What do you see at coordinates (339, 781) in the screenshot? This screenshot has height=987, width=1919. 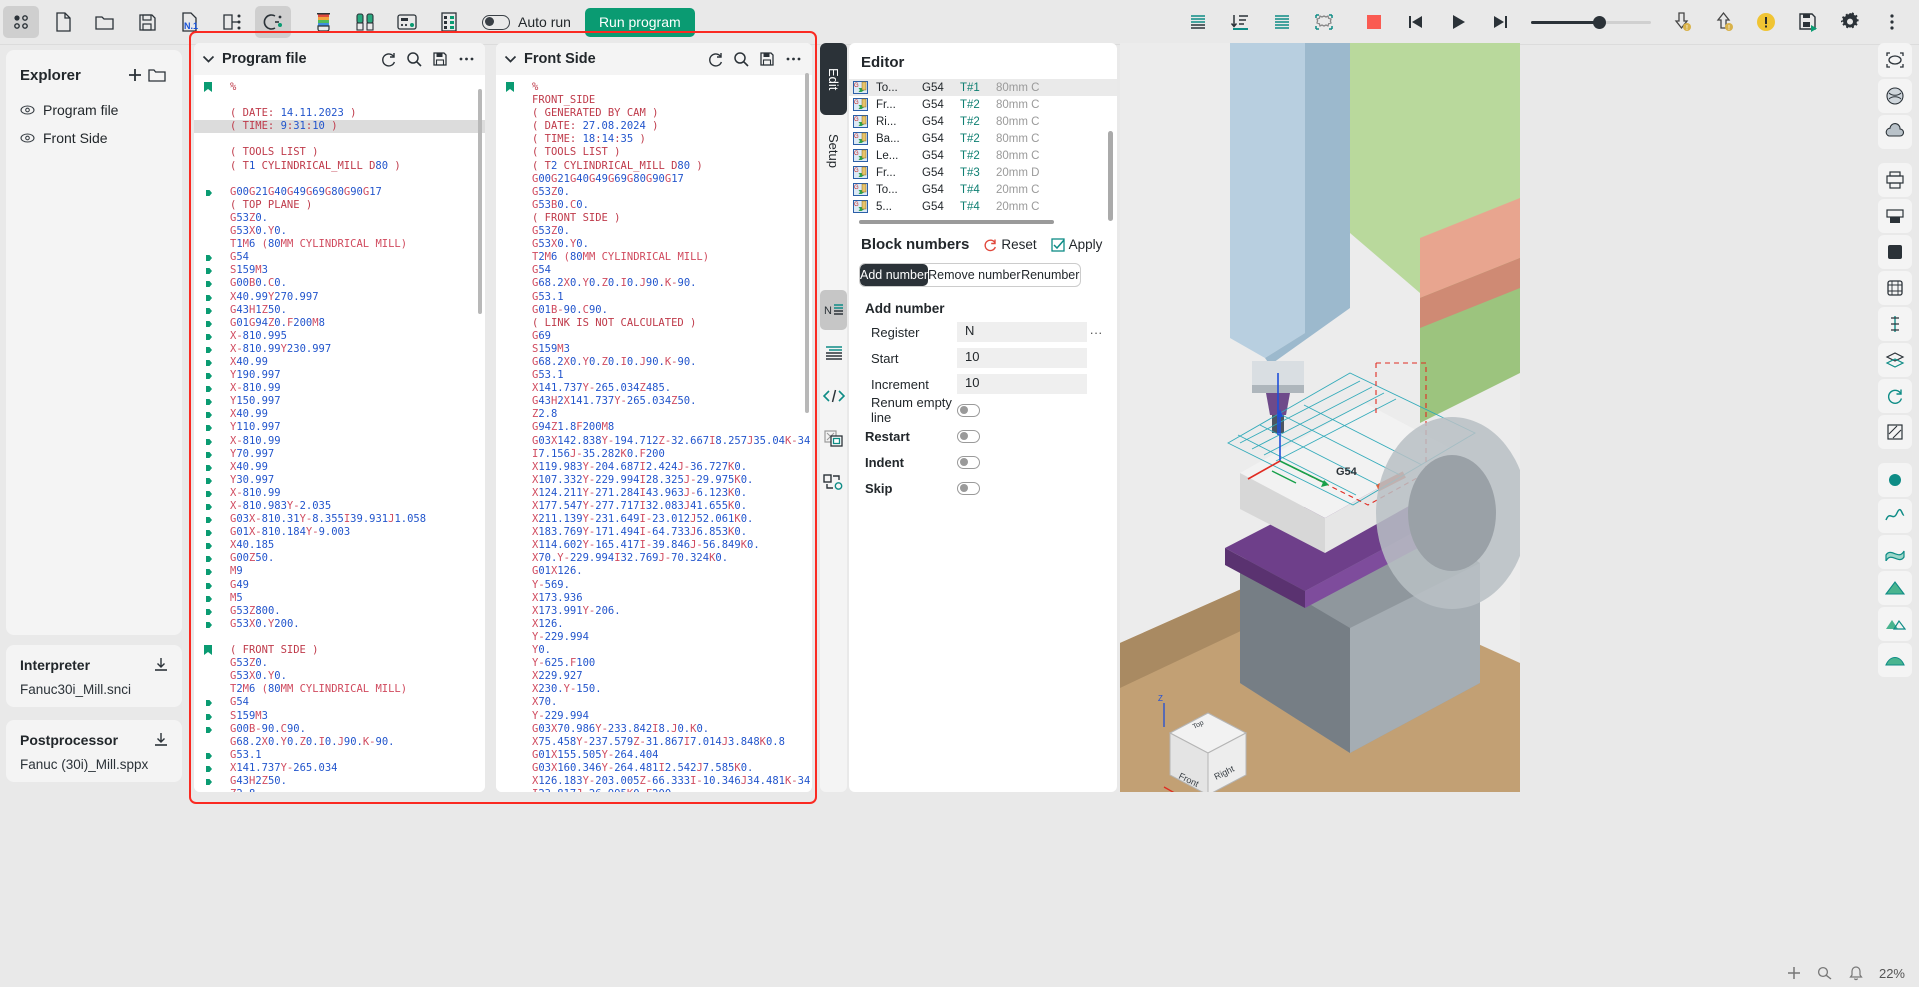 I see `code-line: G43H2Z50.` at bounding box center [339, 781].